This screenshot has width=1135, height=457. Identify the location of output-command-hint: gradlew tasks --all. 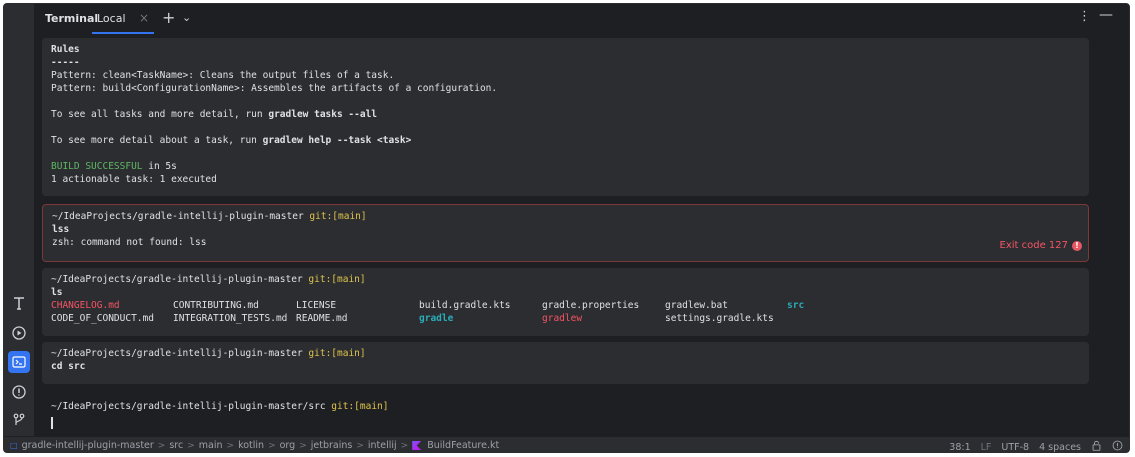
(323, 114).